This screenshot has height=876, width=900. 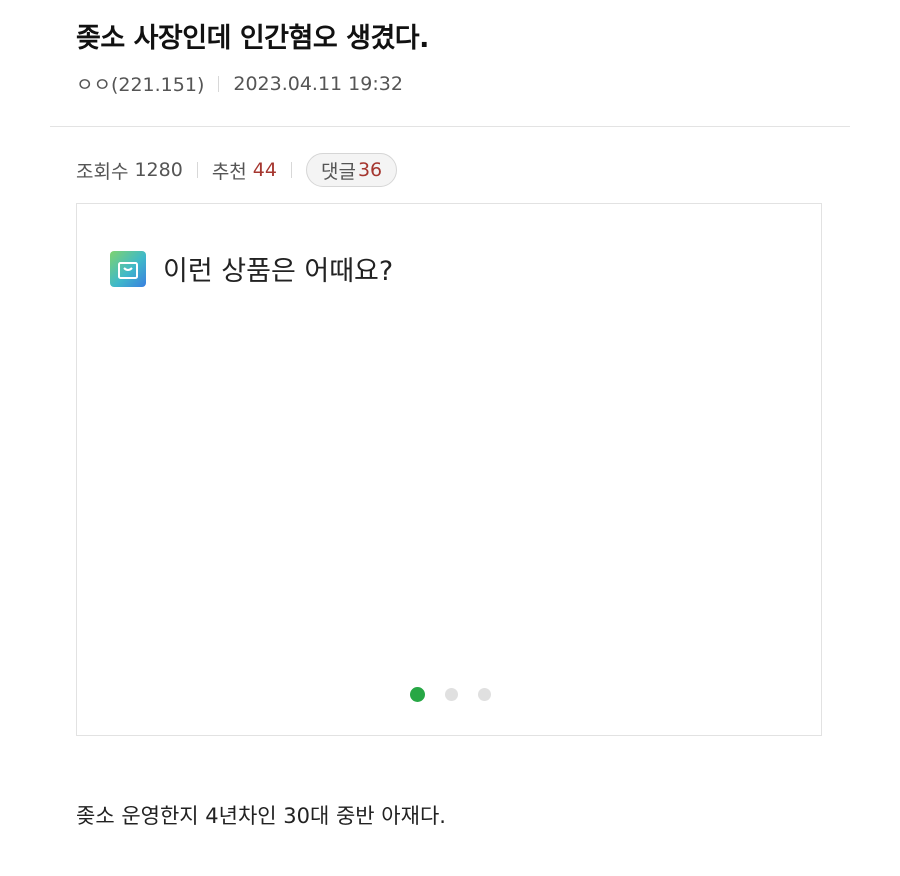 I want to click on views-count: 1280, so click(x=158, y=170).